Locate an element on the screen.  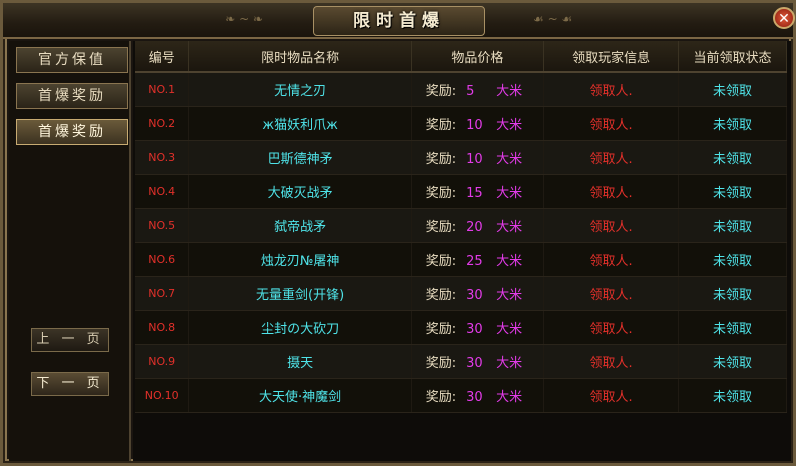
item-price: 奖励: 25 大米 is located at coordinates (478, 259).